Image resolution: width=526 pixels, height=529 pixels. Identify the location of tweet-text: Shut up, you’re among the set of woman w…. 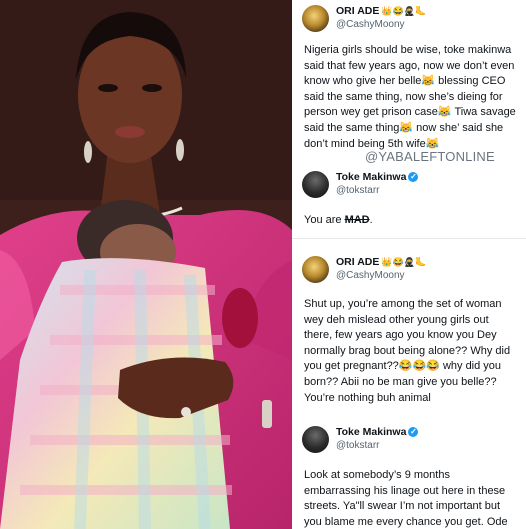
(407, 351).